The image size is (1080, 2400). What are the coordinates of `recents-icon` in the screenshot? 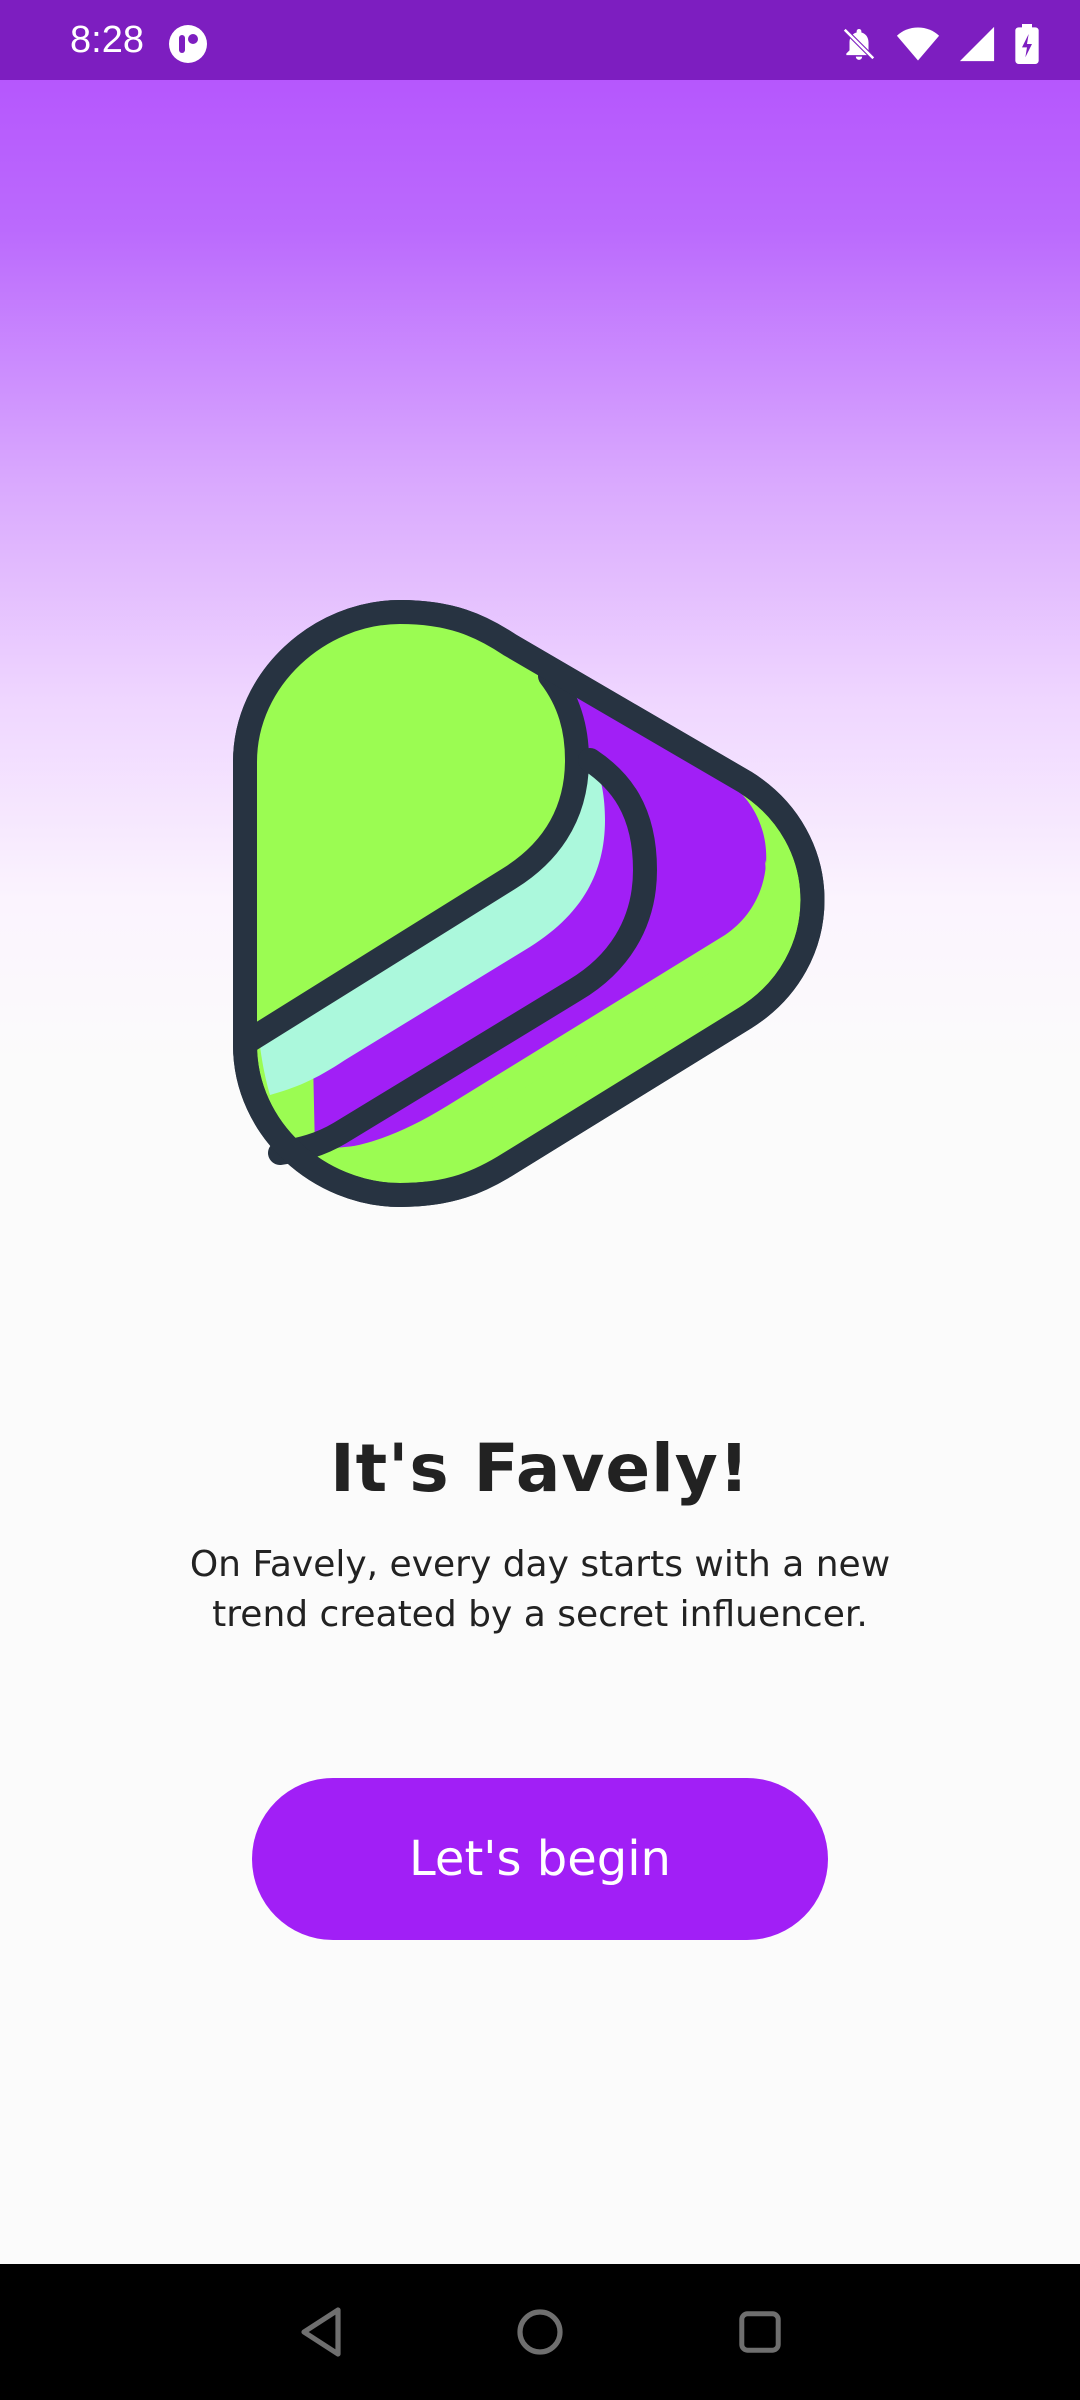 It's located at (760, 2332).